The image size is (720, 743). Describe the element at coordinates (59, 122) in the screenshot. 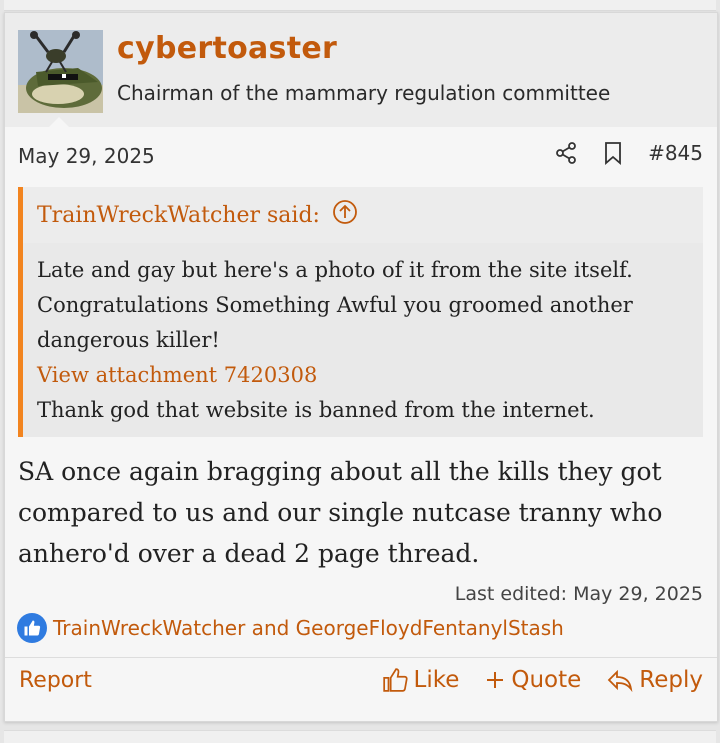

I see `avatar-pointer` at that location.